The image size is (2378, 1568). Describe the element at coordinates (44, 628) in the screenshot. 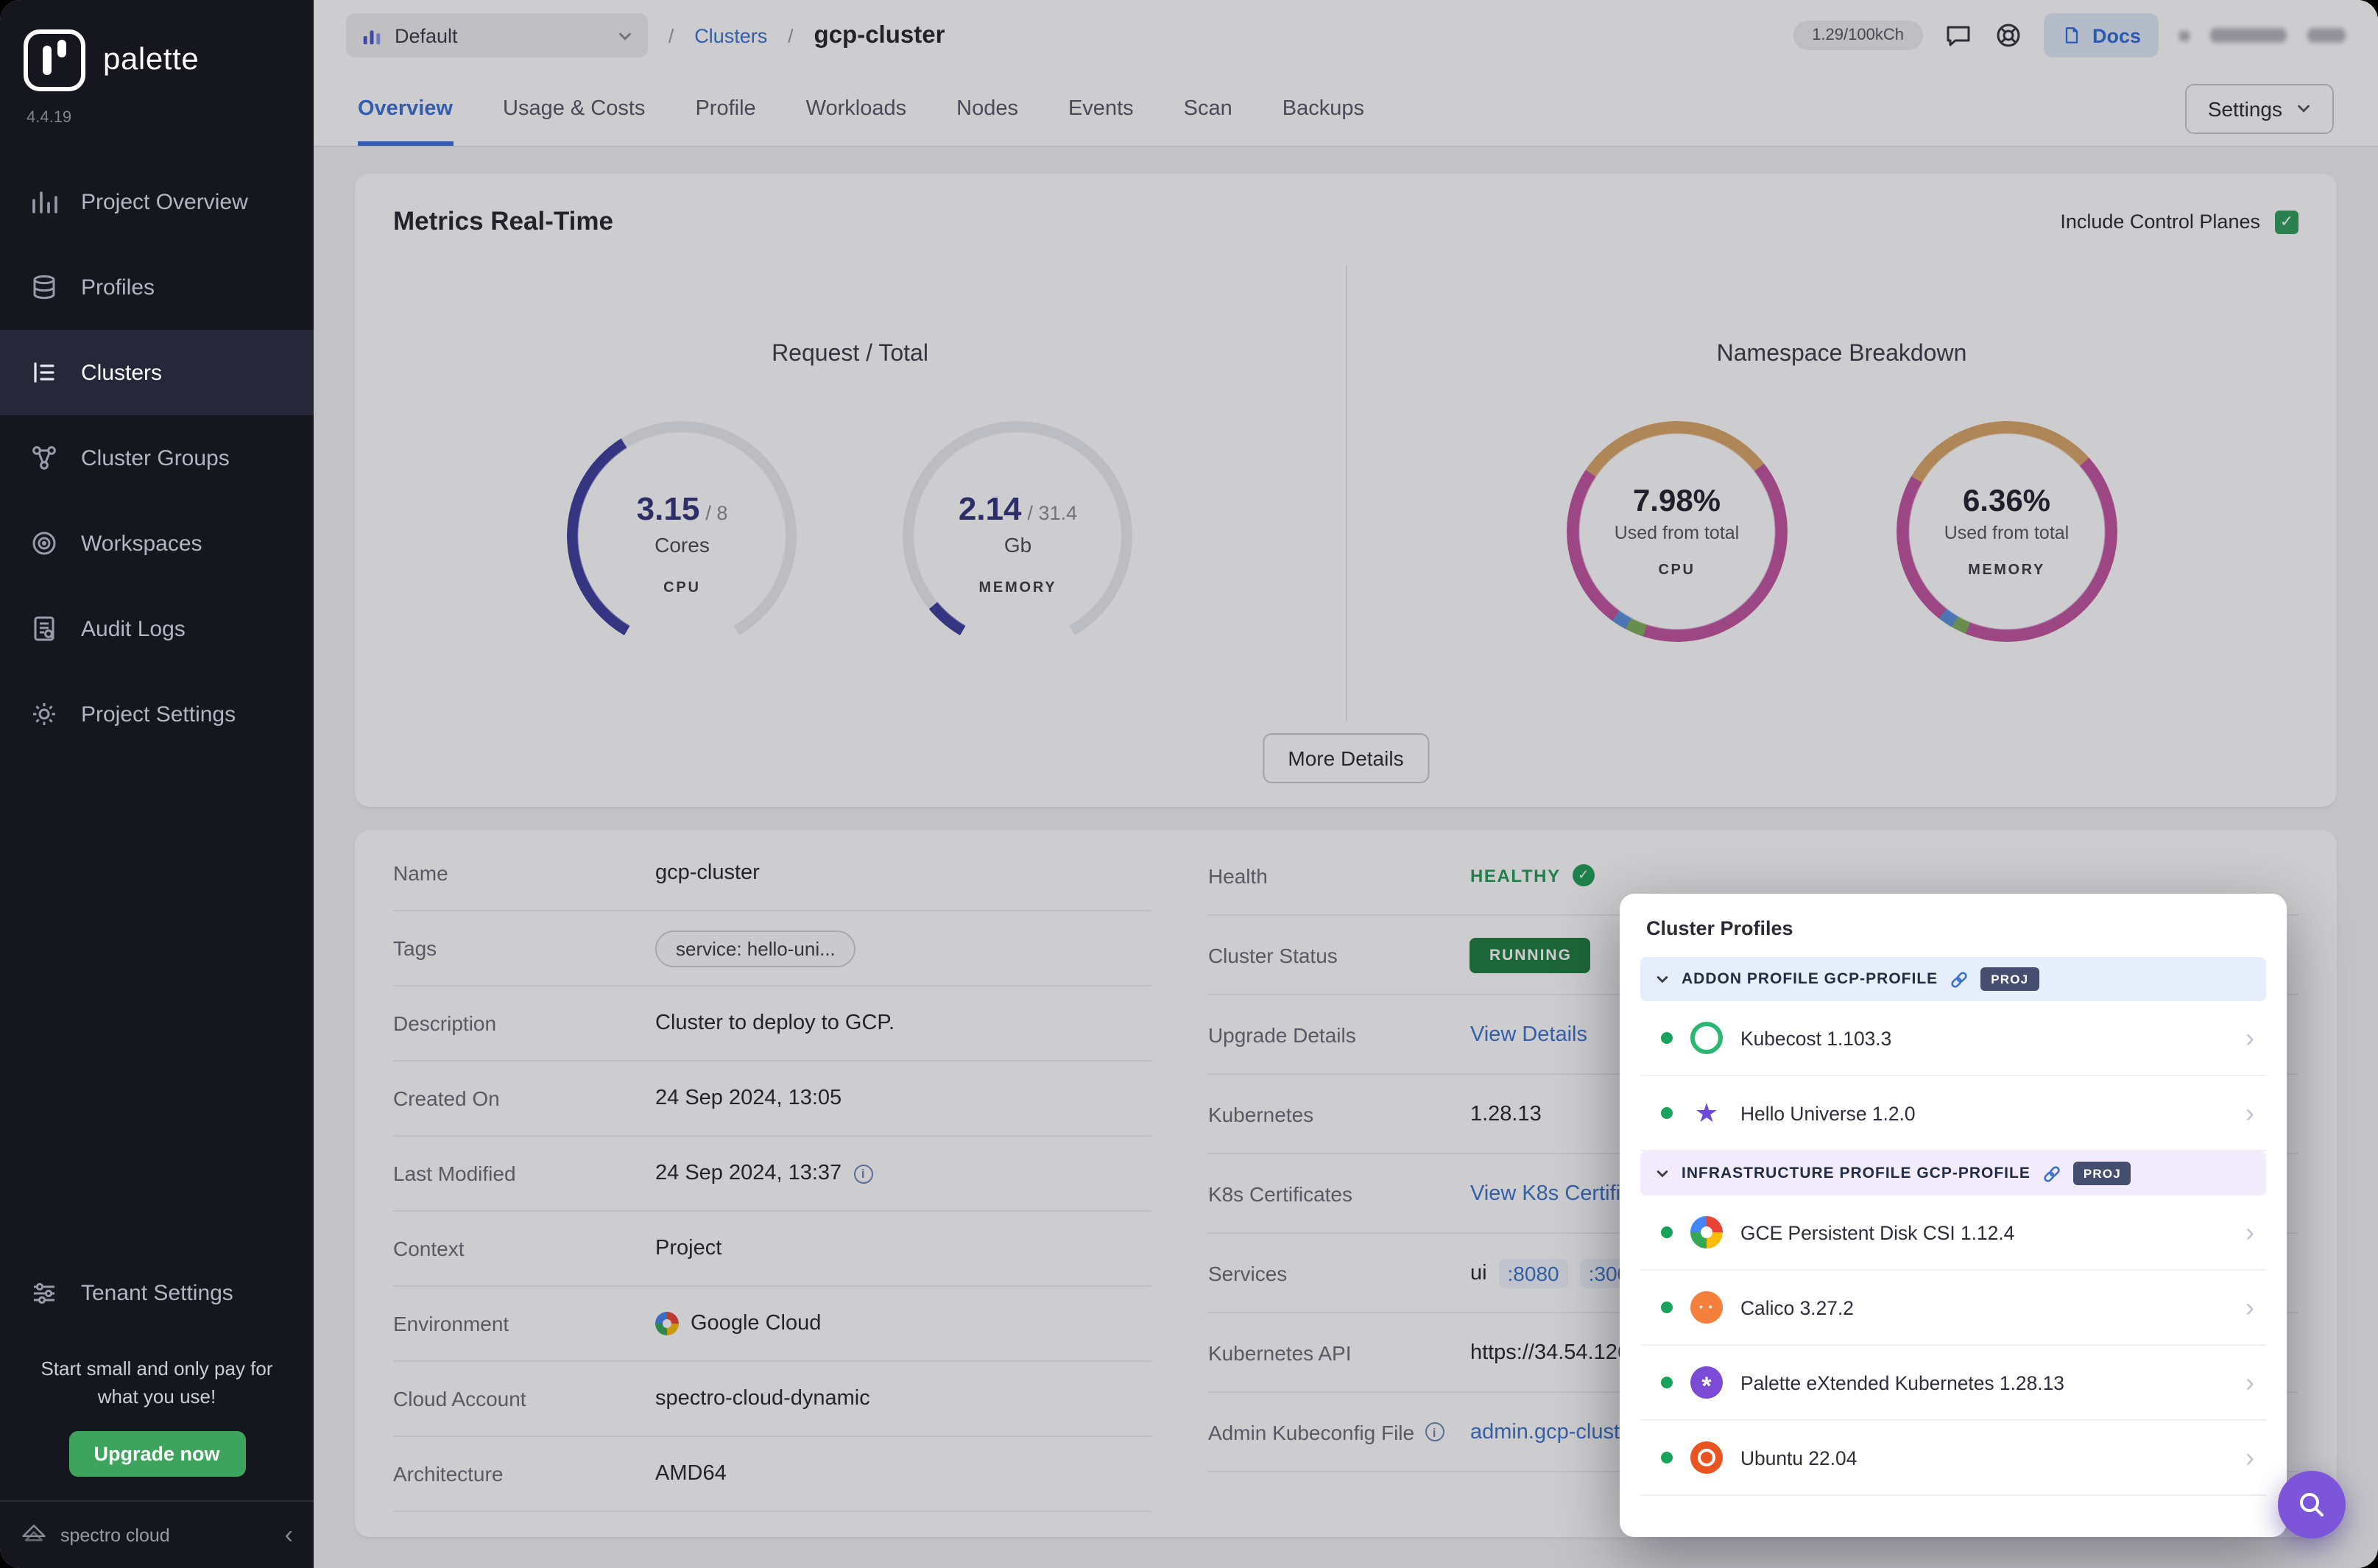

I see `audit-doc-icon` at that location.